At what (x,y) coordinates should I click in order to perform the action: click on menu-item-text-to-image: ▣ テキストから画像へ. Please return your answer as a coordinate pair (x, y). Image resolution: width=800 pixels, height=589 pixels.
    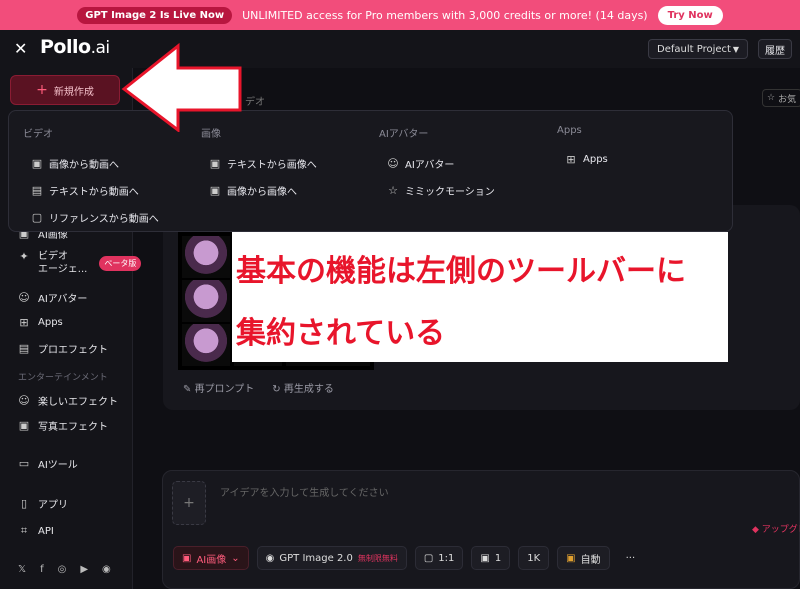
    Looking at the image, I should click on (259, 163).